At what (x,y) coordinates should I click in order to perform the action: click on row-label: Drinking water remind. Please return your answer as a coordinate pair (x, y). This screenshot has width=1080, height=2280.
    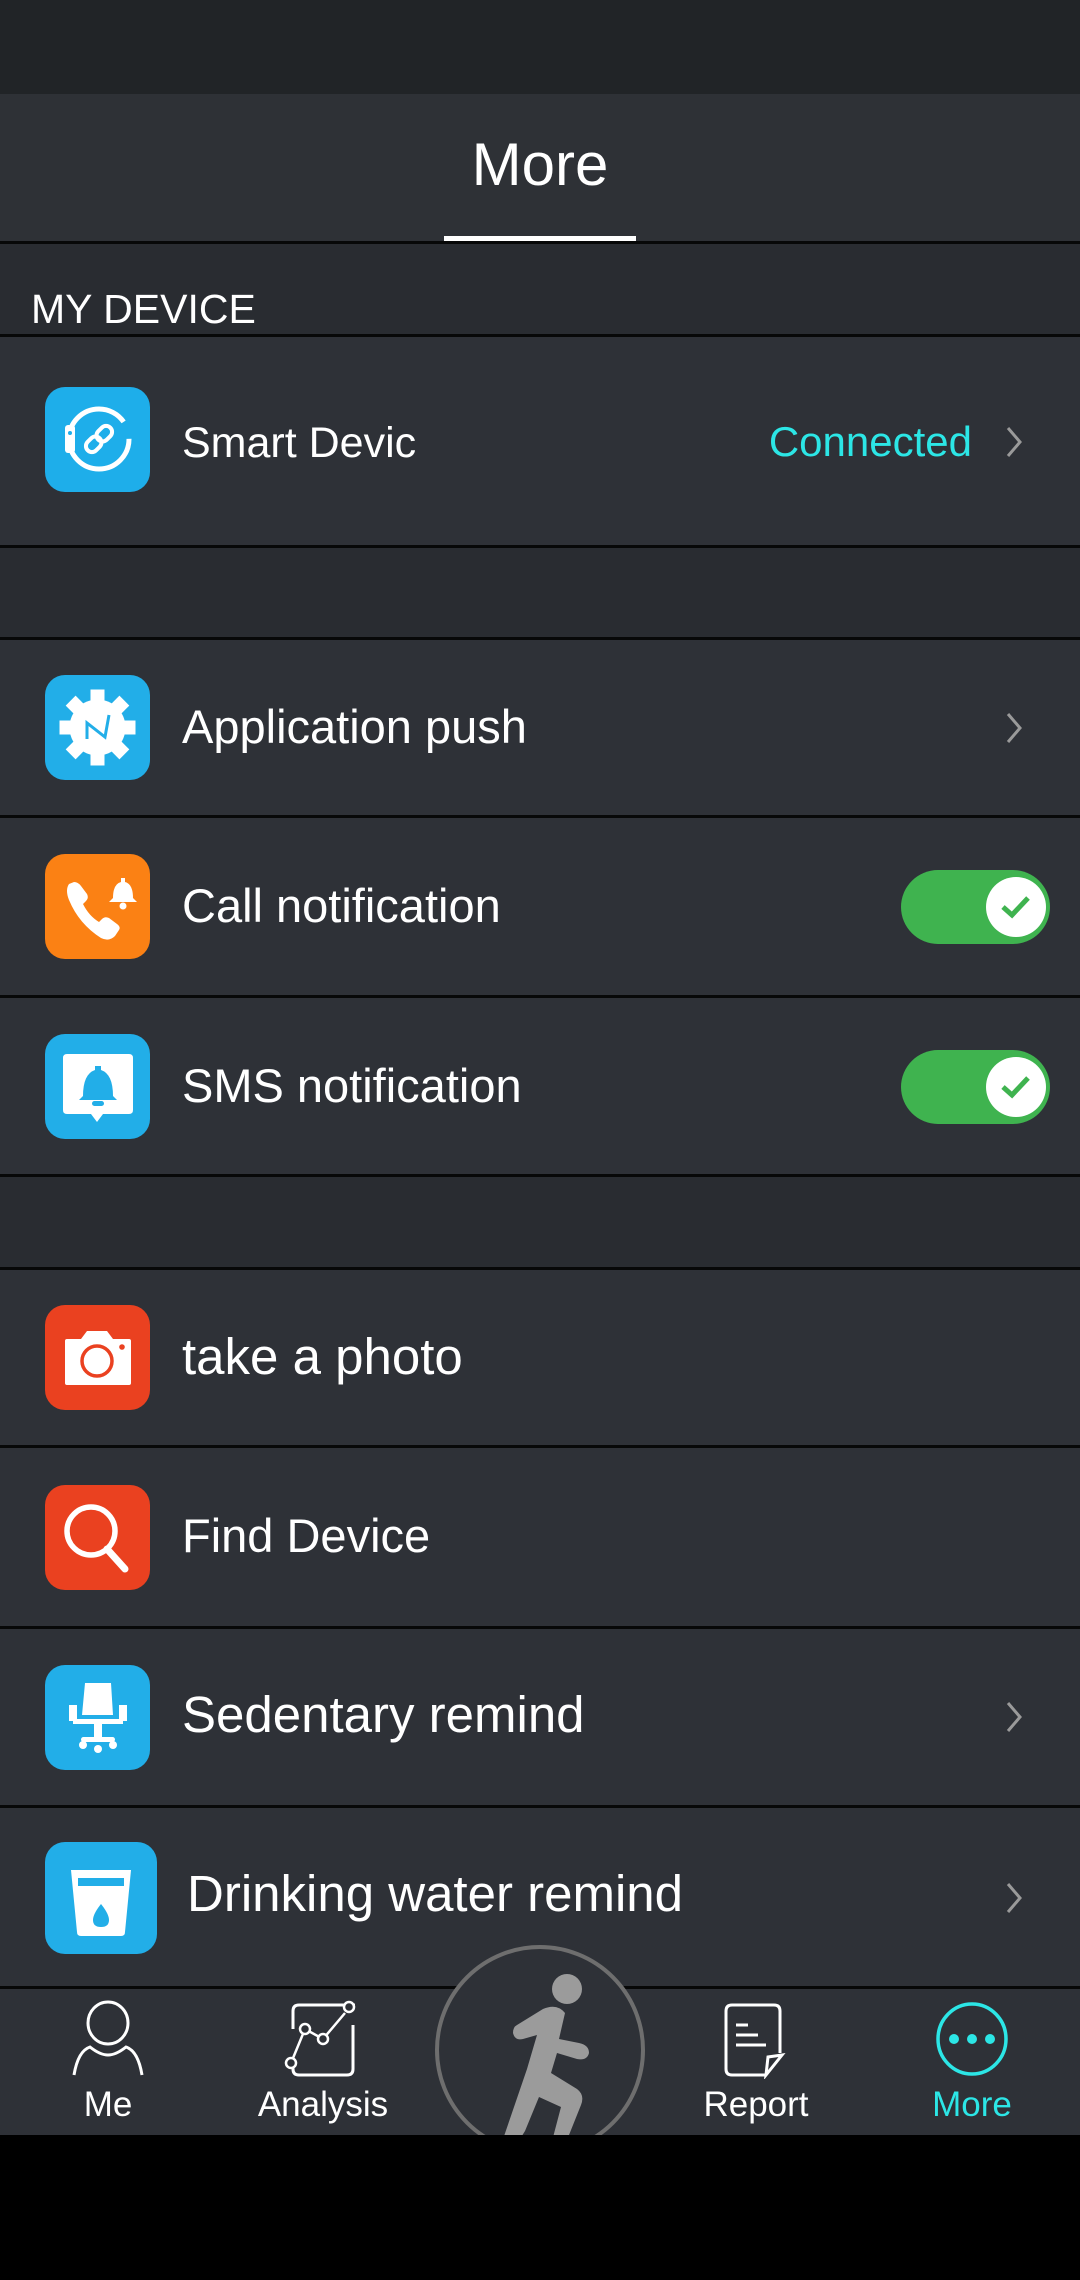
    Looking at the image, I should click on (435, 1893).